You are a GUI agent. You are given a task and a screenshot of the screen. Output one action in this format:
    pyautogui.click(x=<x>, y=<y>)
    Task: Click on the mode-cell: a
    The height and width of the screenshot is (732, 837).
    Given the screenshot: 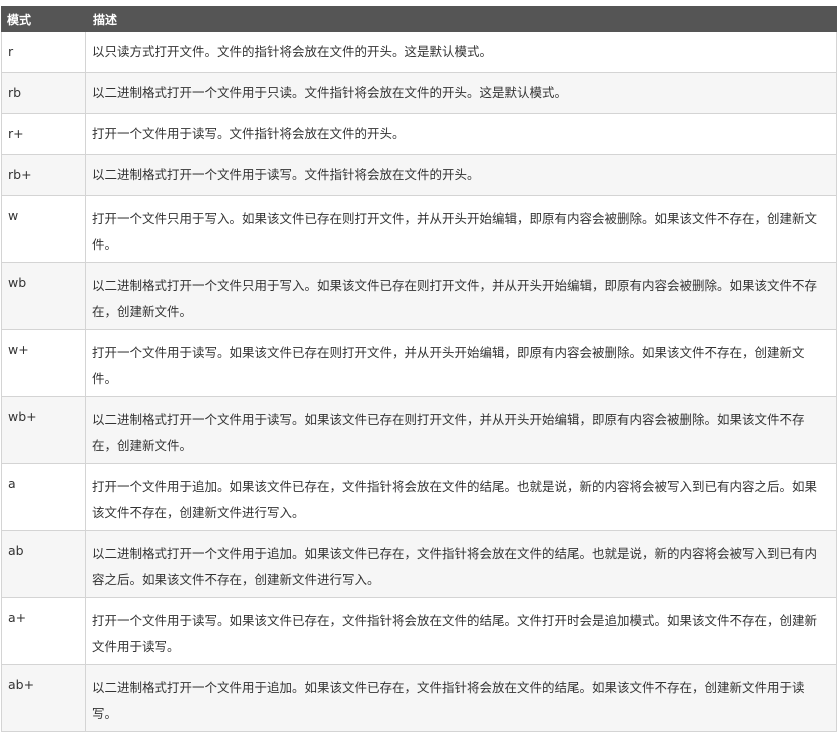 What is the action you would take?
    pyautogui.click(x=43, y=497)
    